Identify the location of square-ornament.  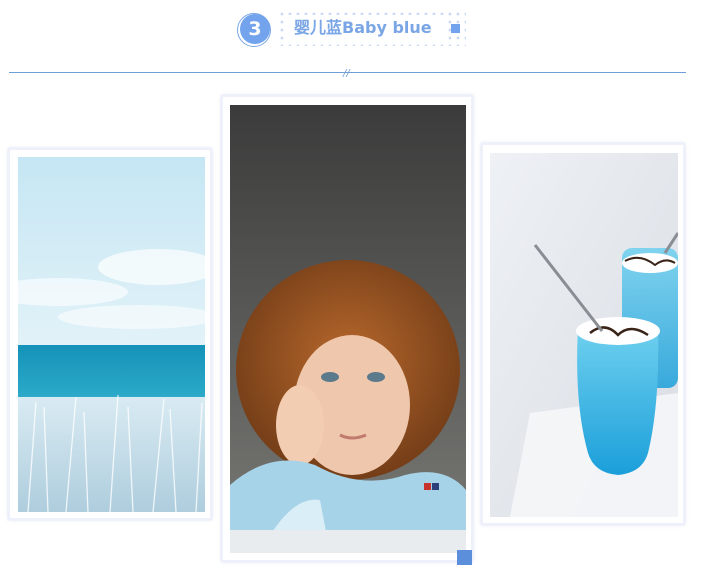
(455, 28).